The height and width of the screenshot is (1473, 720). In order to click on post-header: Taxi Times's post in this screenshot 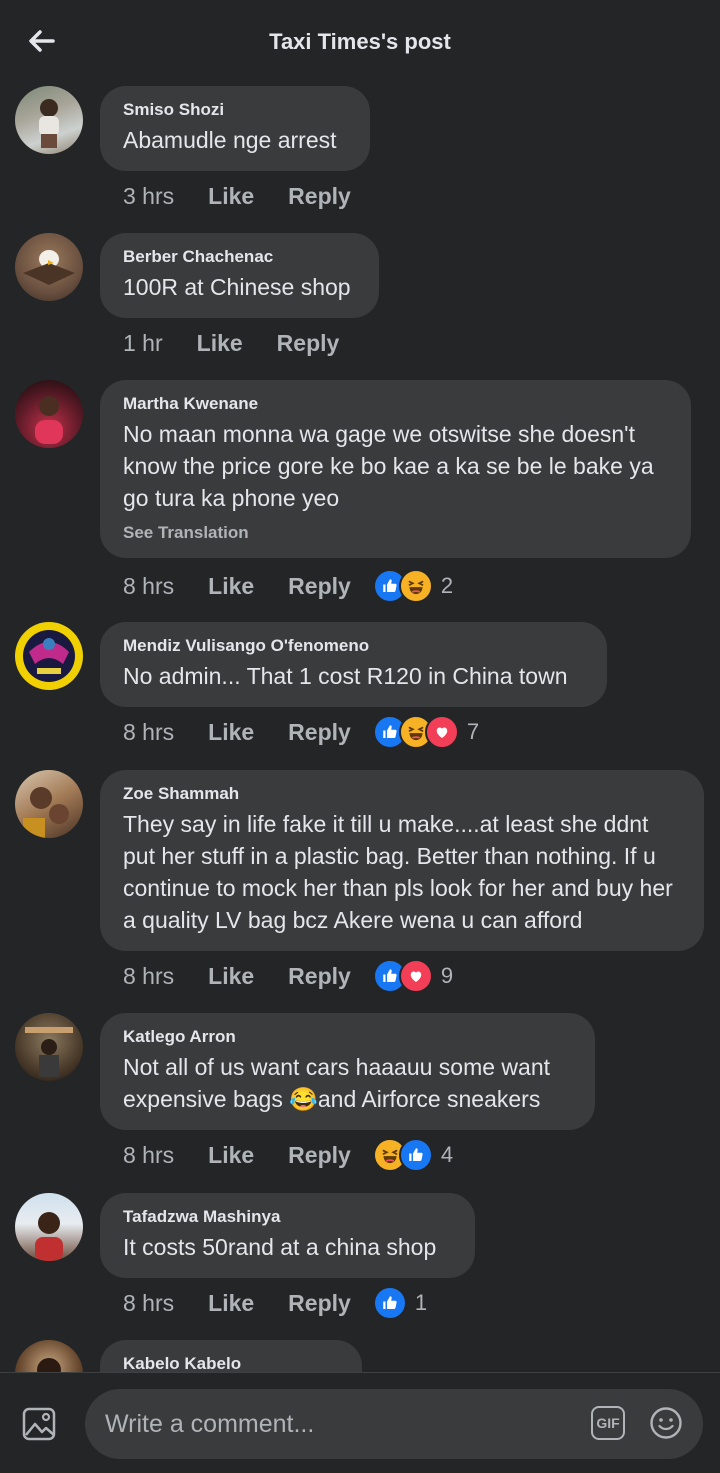, I will do `click(360, 42)`.